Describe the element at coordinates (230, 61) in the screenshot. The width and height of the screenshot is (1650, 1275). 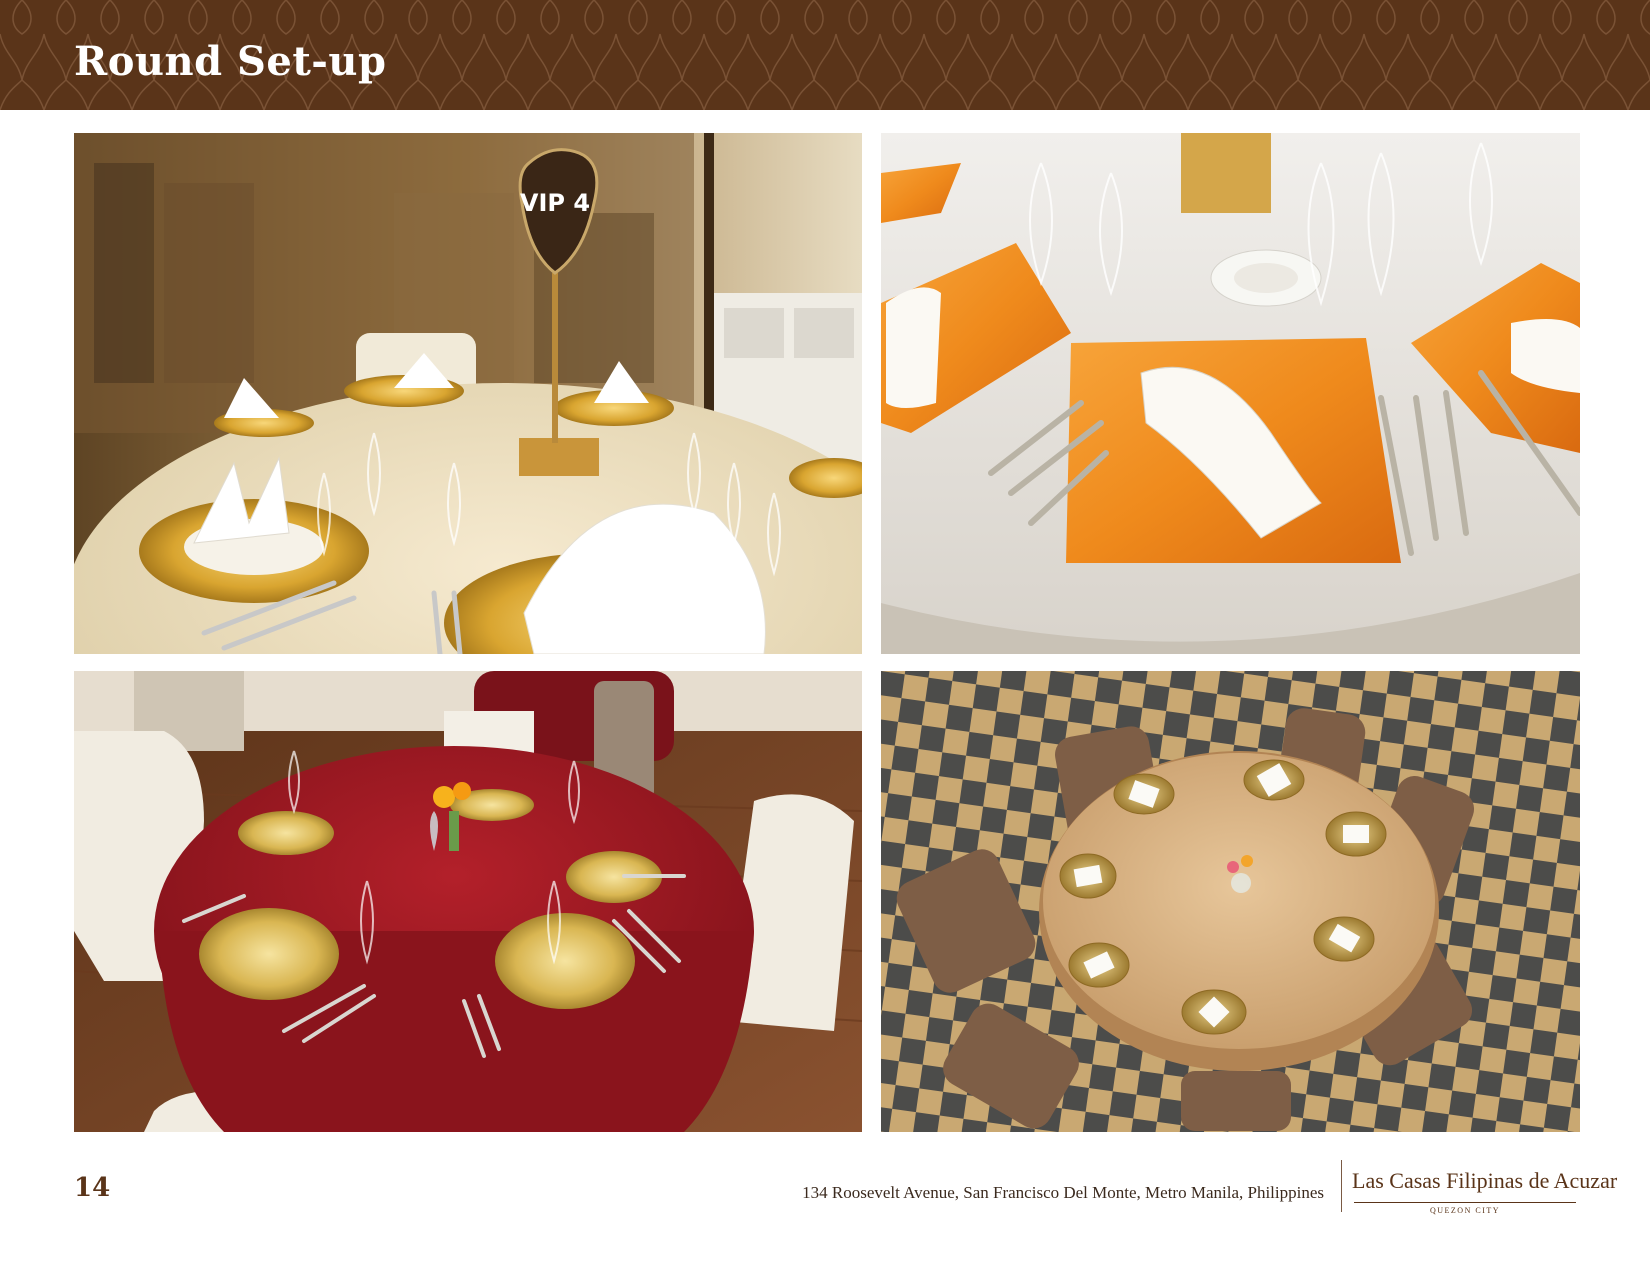
I see `page-title: Round Set-up` at that location.